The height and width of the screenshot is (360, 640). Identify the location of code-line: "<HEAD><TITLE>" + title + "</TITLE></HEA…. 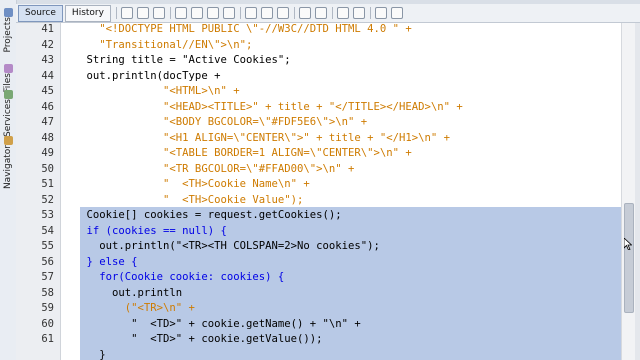
(262, 108).